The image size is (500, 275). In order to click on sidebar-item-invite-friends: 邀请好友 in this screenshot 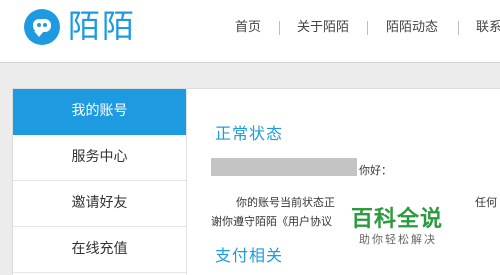, I will do `click(99, 204)`.